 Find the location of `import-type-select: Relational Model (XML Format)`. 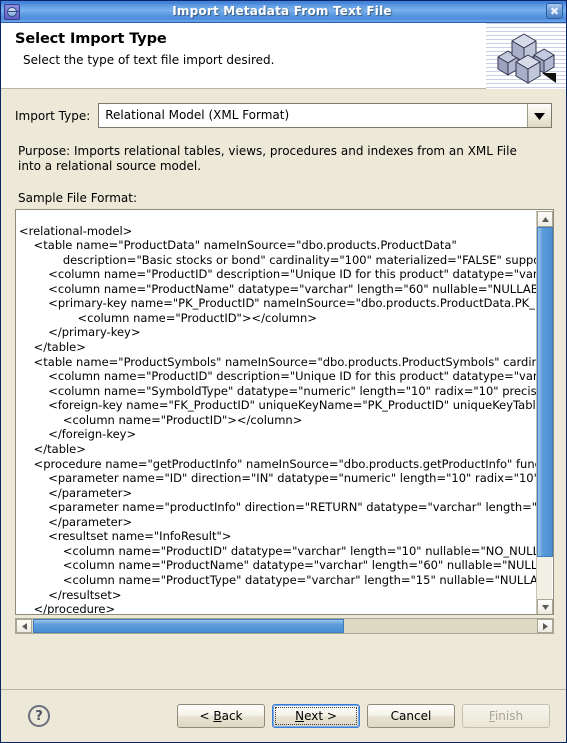

import-type-select: Relational Model (XML Format) is located at coordinates (325, 115).